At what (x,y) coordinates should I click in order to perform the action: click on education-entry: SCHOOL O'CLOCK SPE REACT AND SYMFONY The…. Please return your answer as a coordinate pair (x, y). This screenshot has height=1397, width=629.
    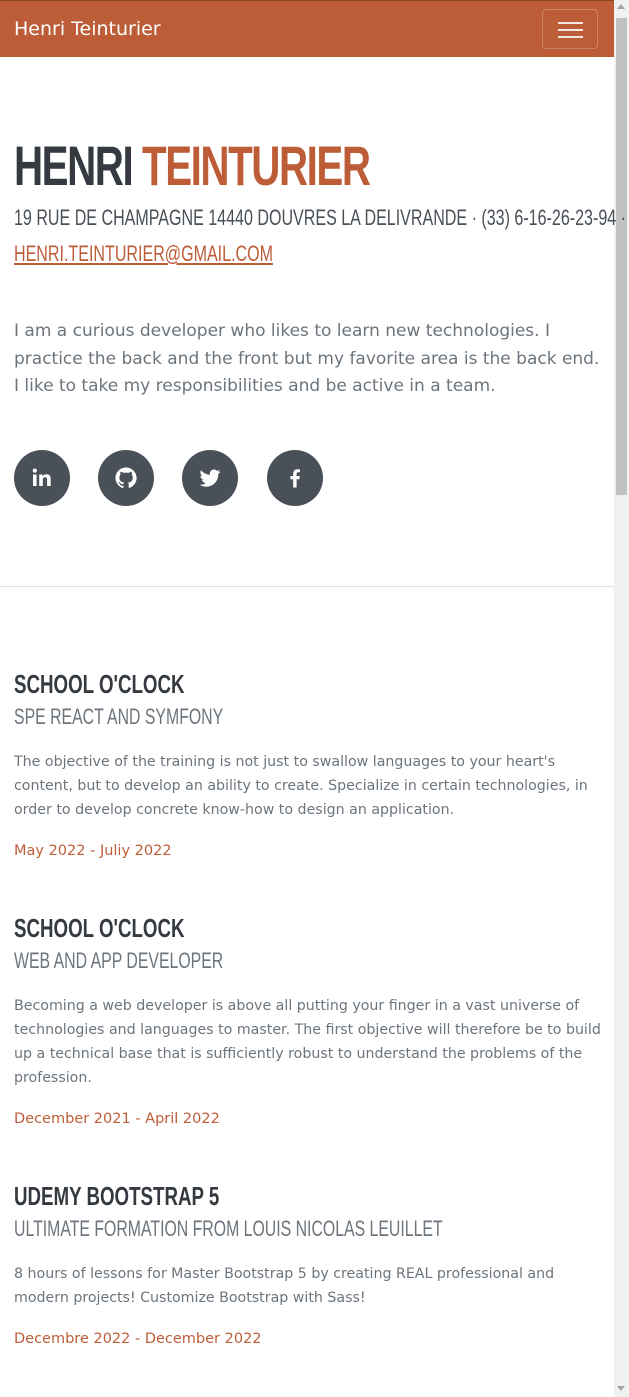
    Looking at the image, I should click on (308, 763).